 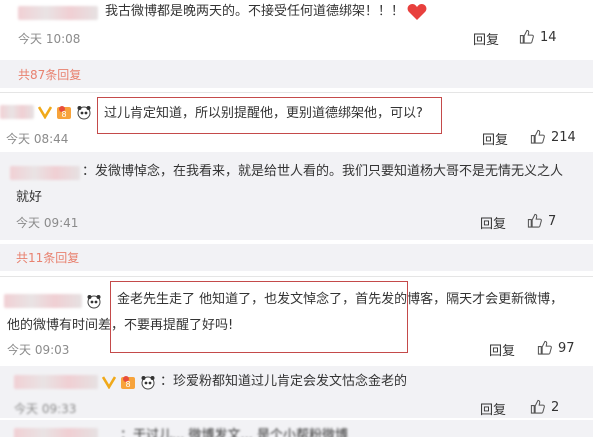 I want to click on like-count: 7, so click(x=552, y=221).